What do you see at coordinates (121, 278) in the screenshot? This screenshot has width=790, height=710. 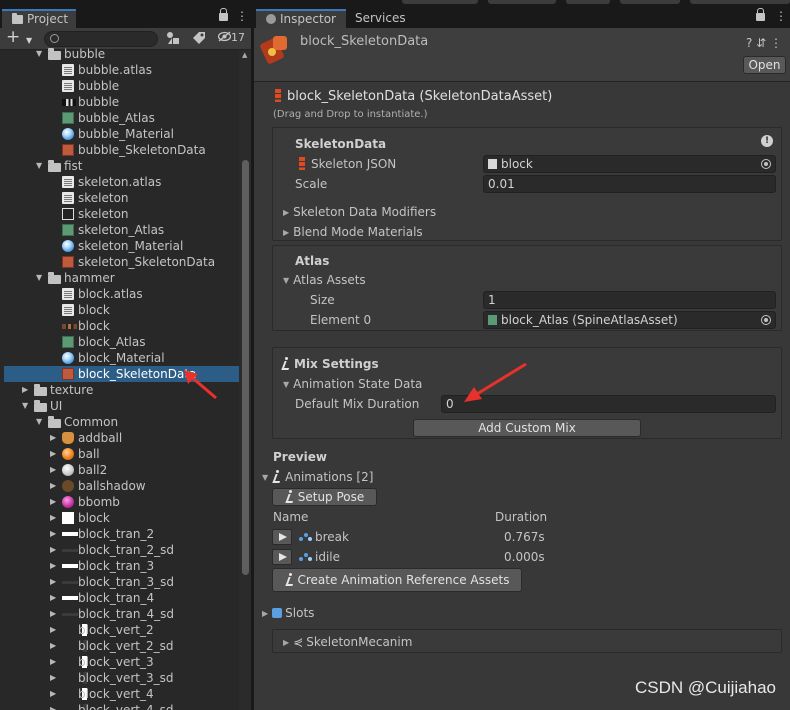 I see `folder-item: ▼ hammer` at bounding box center [121, 278].